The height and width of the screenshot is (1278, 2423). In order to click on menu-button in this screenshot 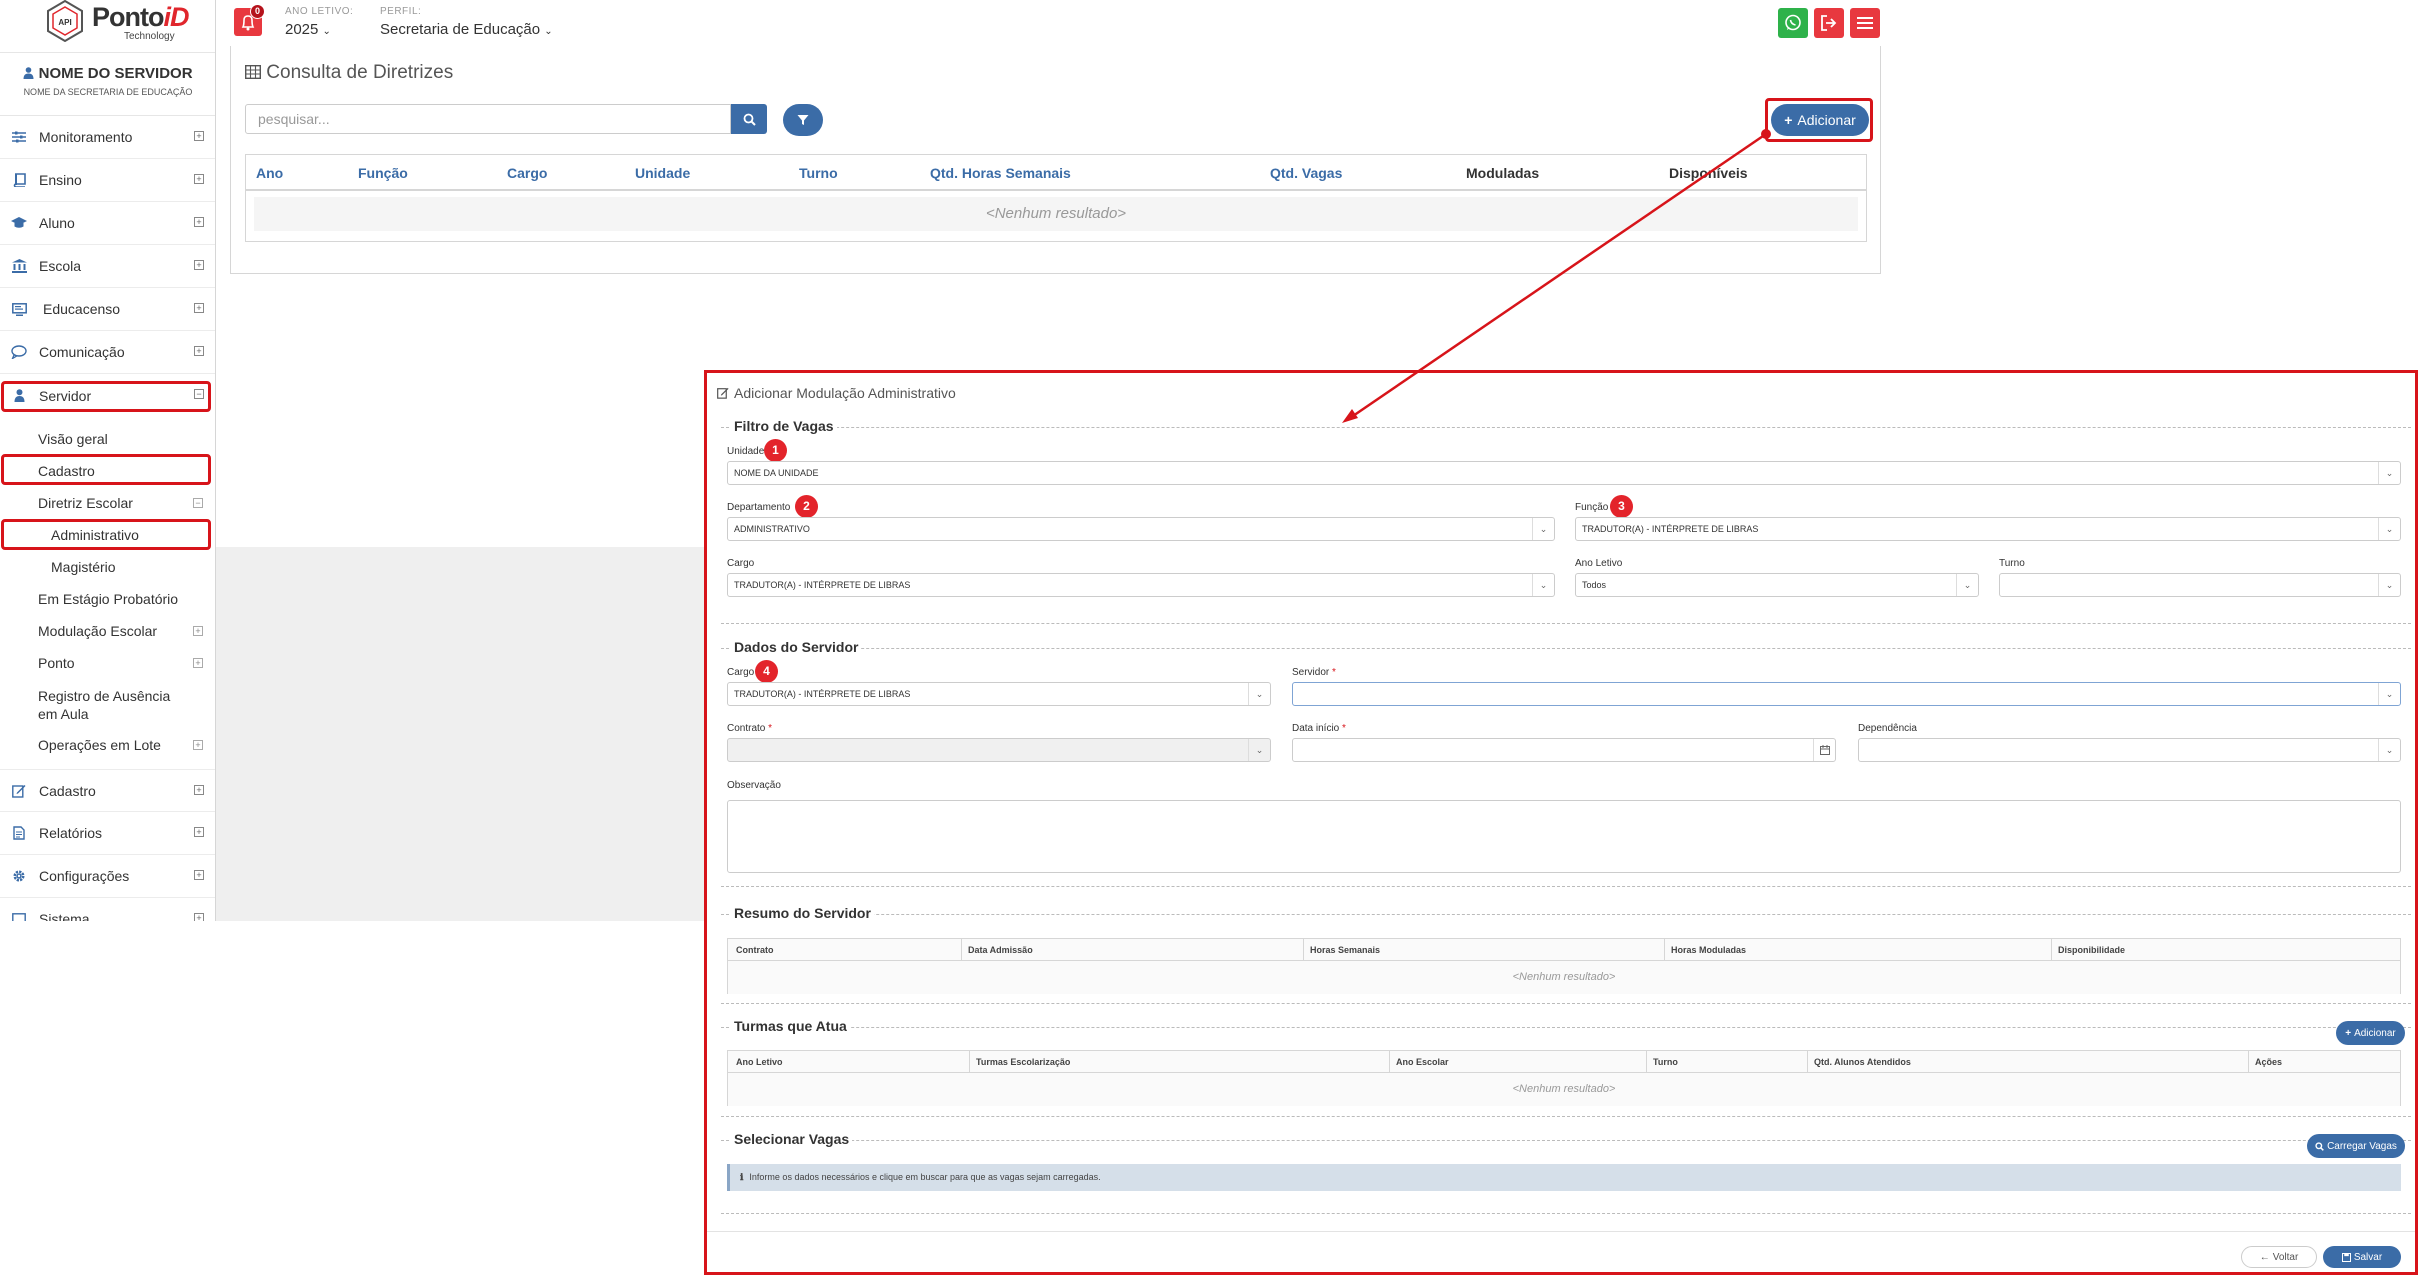, I will do `click(1865, 23)`.